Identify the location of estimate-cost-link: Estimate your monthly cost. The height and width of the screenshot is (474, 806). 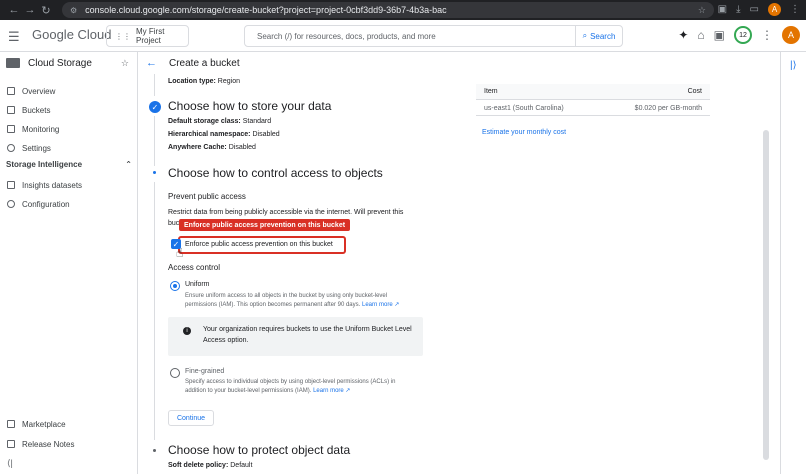
(524, 132).